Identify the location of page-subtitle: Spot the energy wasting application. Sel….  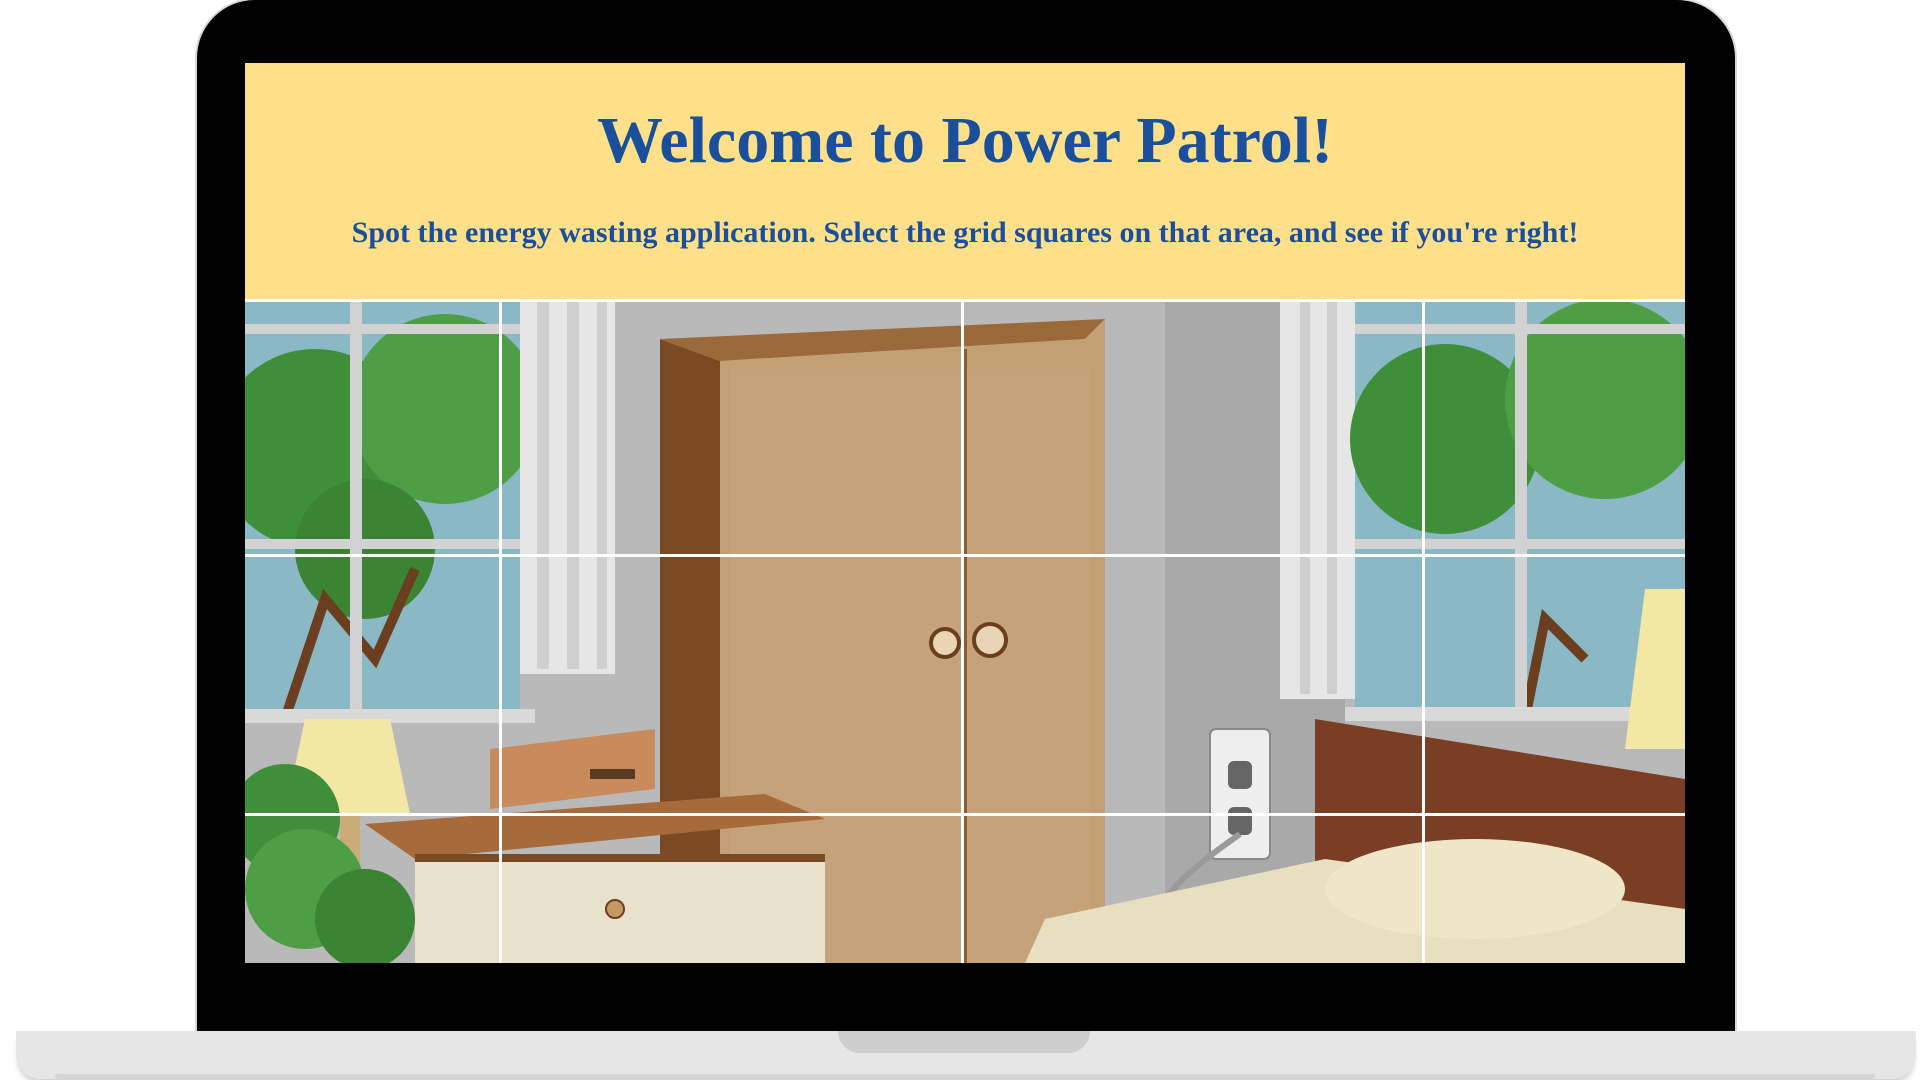
(965, 232).